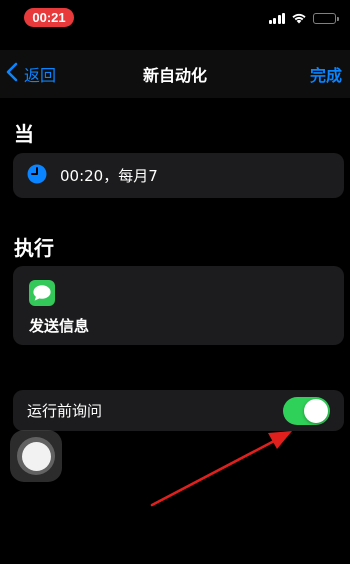  What do you see at coordinates (299, 18) in the screenshot?
I see `wifi-icon` at bounding box center [299, 18].